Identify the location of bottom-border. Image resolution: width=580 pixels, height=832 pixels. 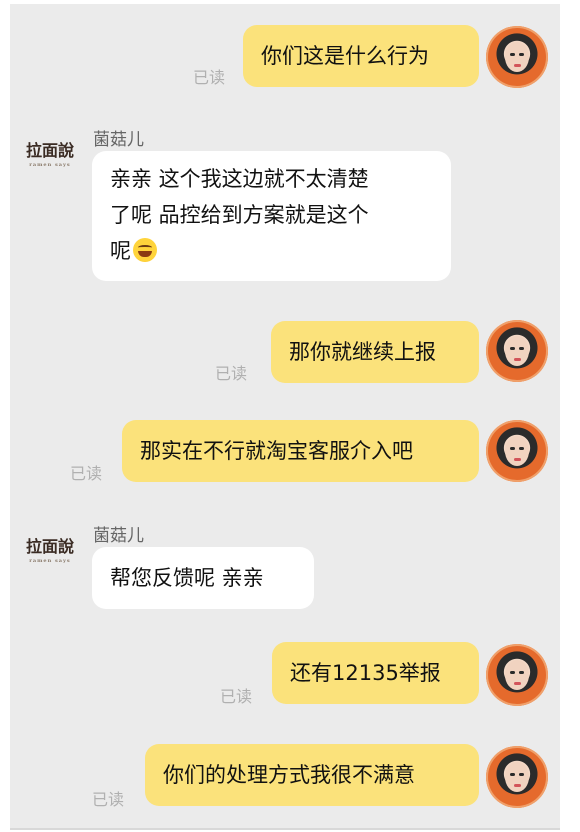
(285, 829).